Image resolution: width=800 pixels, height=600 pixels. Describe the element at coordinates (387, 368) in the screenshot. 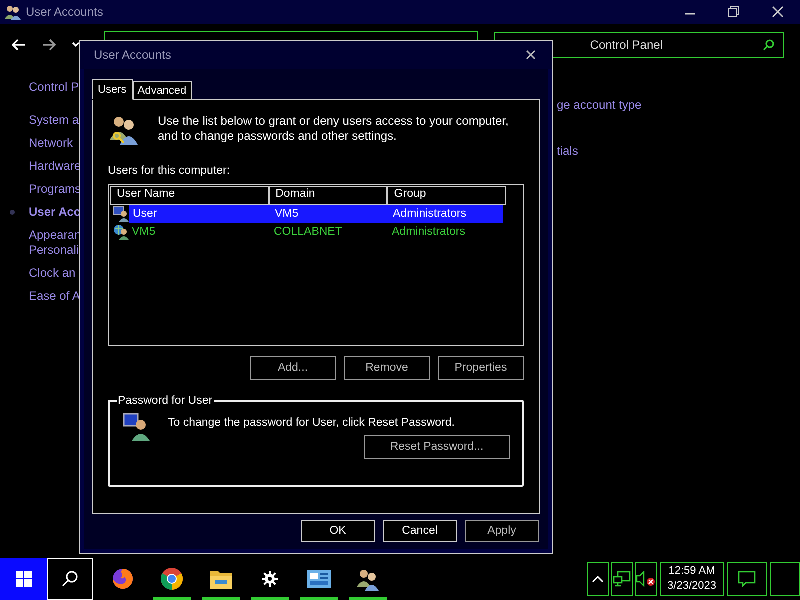

I see `list-action-button: Remove` at that location.